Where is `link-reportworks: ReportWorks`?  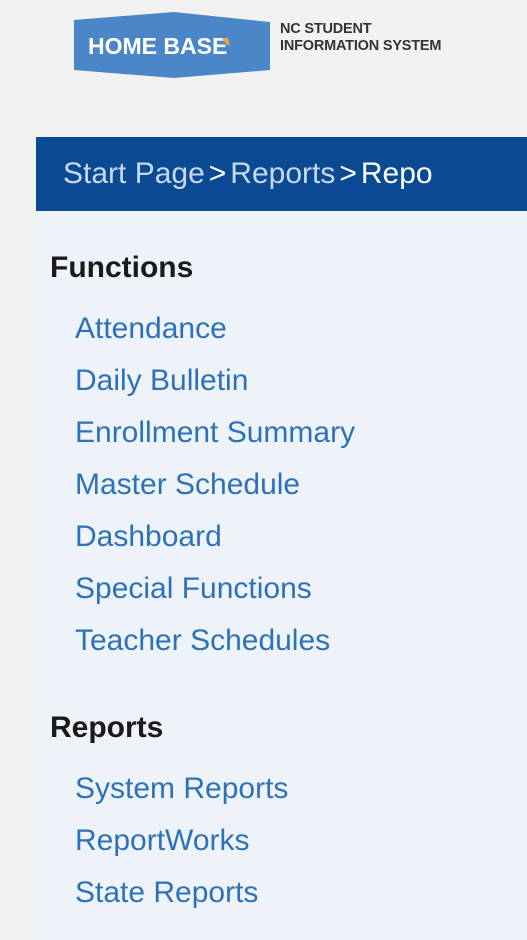 link-reportworks: ReportWorks is located at coordinates (162, 841).